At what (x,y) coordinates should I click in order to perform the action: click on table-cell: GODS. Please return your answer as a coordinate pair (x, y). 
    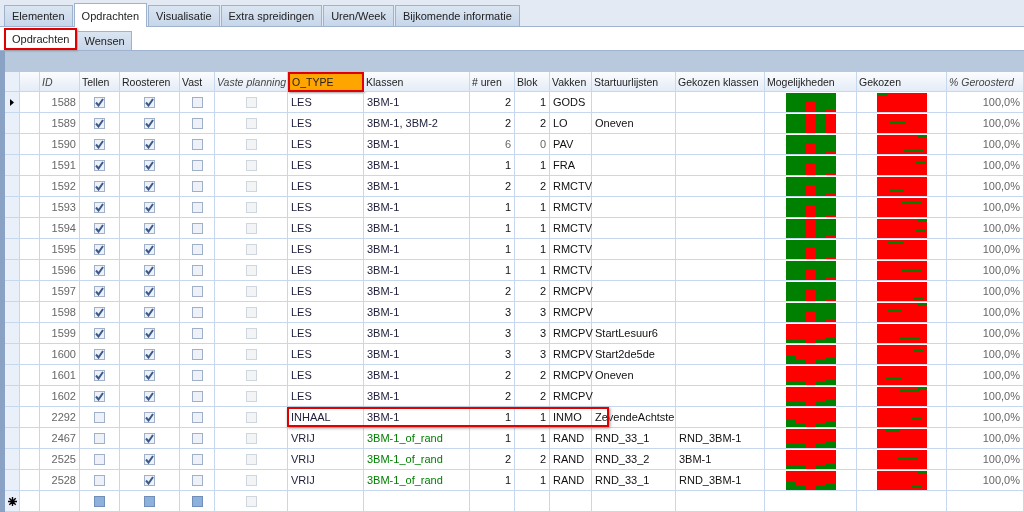
    Looking at the image, I should click on (571, 102).